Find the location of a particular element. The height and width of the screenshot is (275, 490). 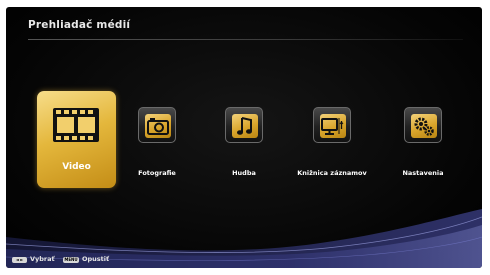

menu-item-photos is located at coordinates (157, 125).